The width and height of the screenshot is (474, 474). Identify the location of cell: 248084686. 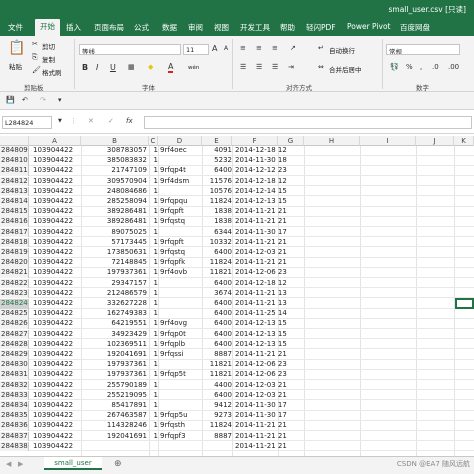
(115, 192).